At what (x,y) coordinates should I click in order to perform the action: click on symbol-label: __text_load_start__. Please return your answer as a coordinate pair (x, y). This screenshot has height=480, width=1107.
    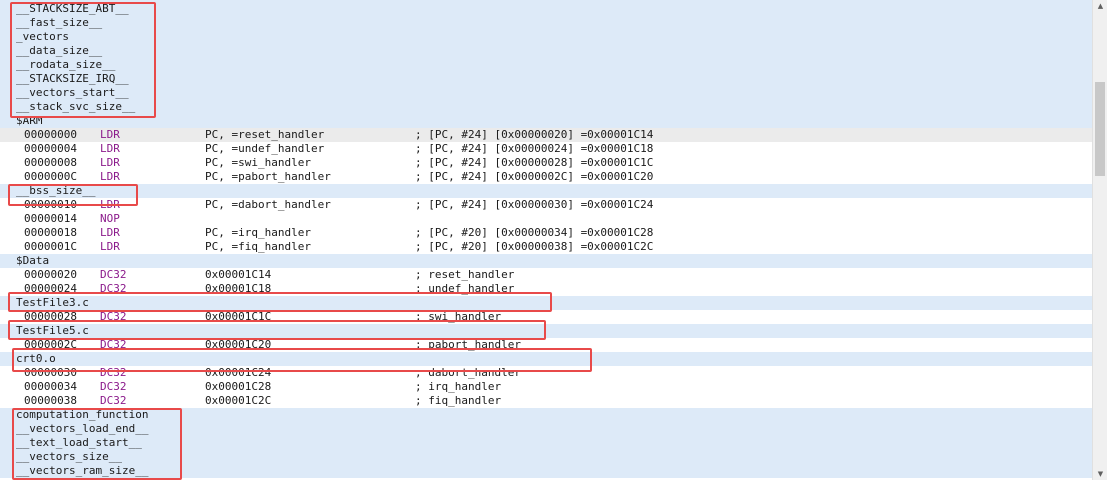
    Looking at the image, I should click on (79, 442).